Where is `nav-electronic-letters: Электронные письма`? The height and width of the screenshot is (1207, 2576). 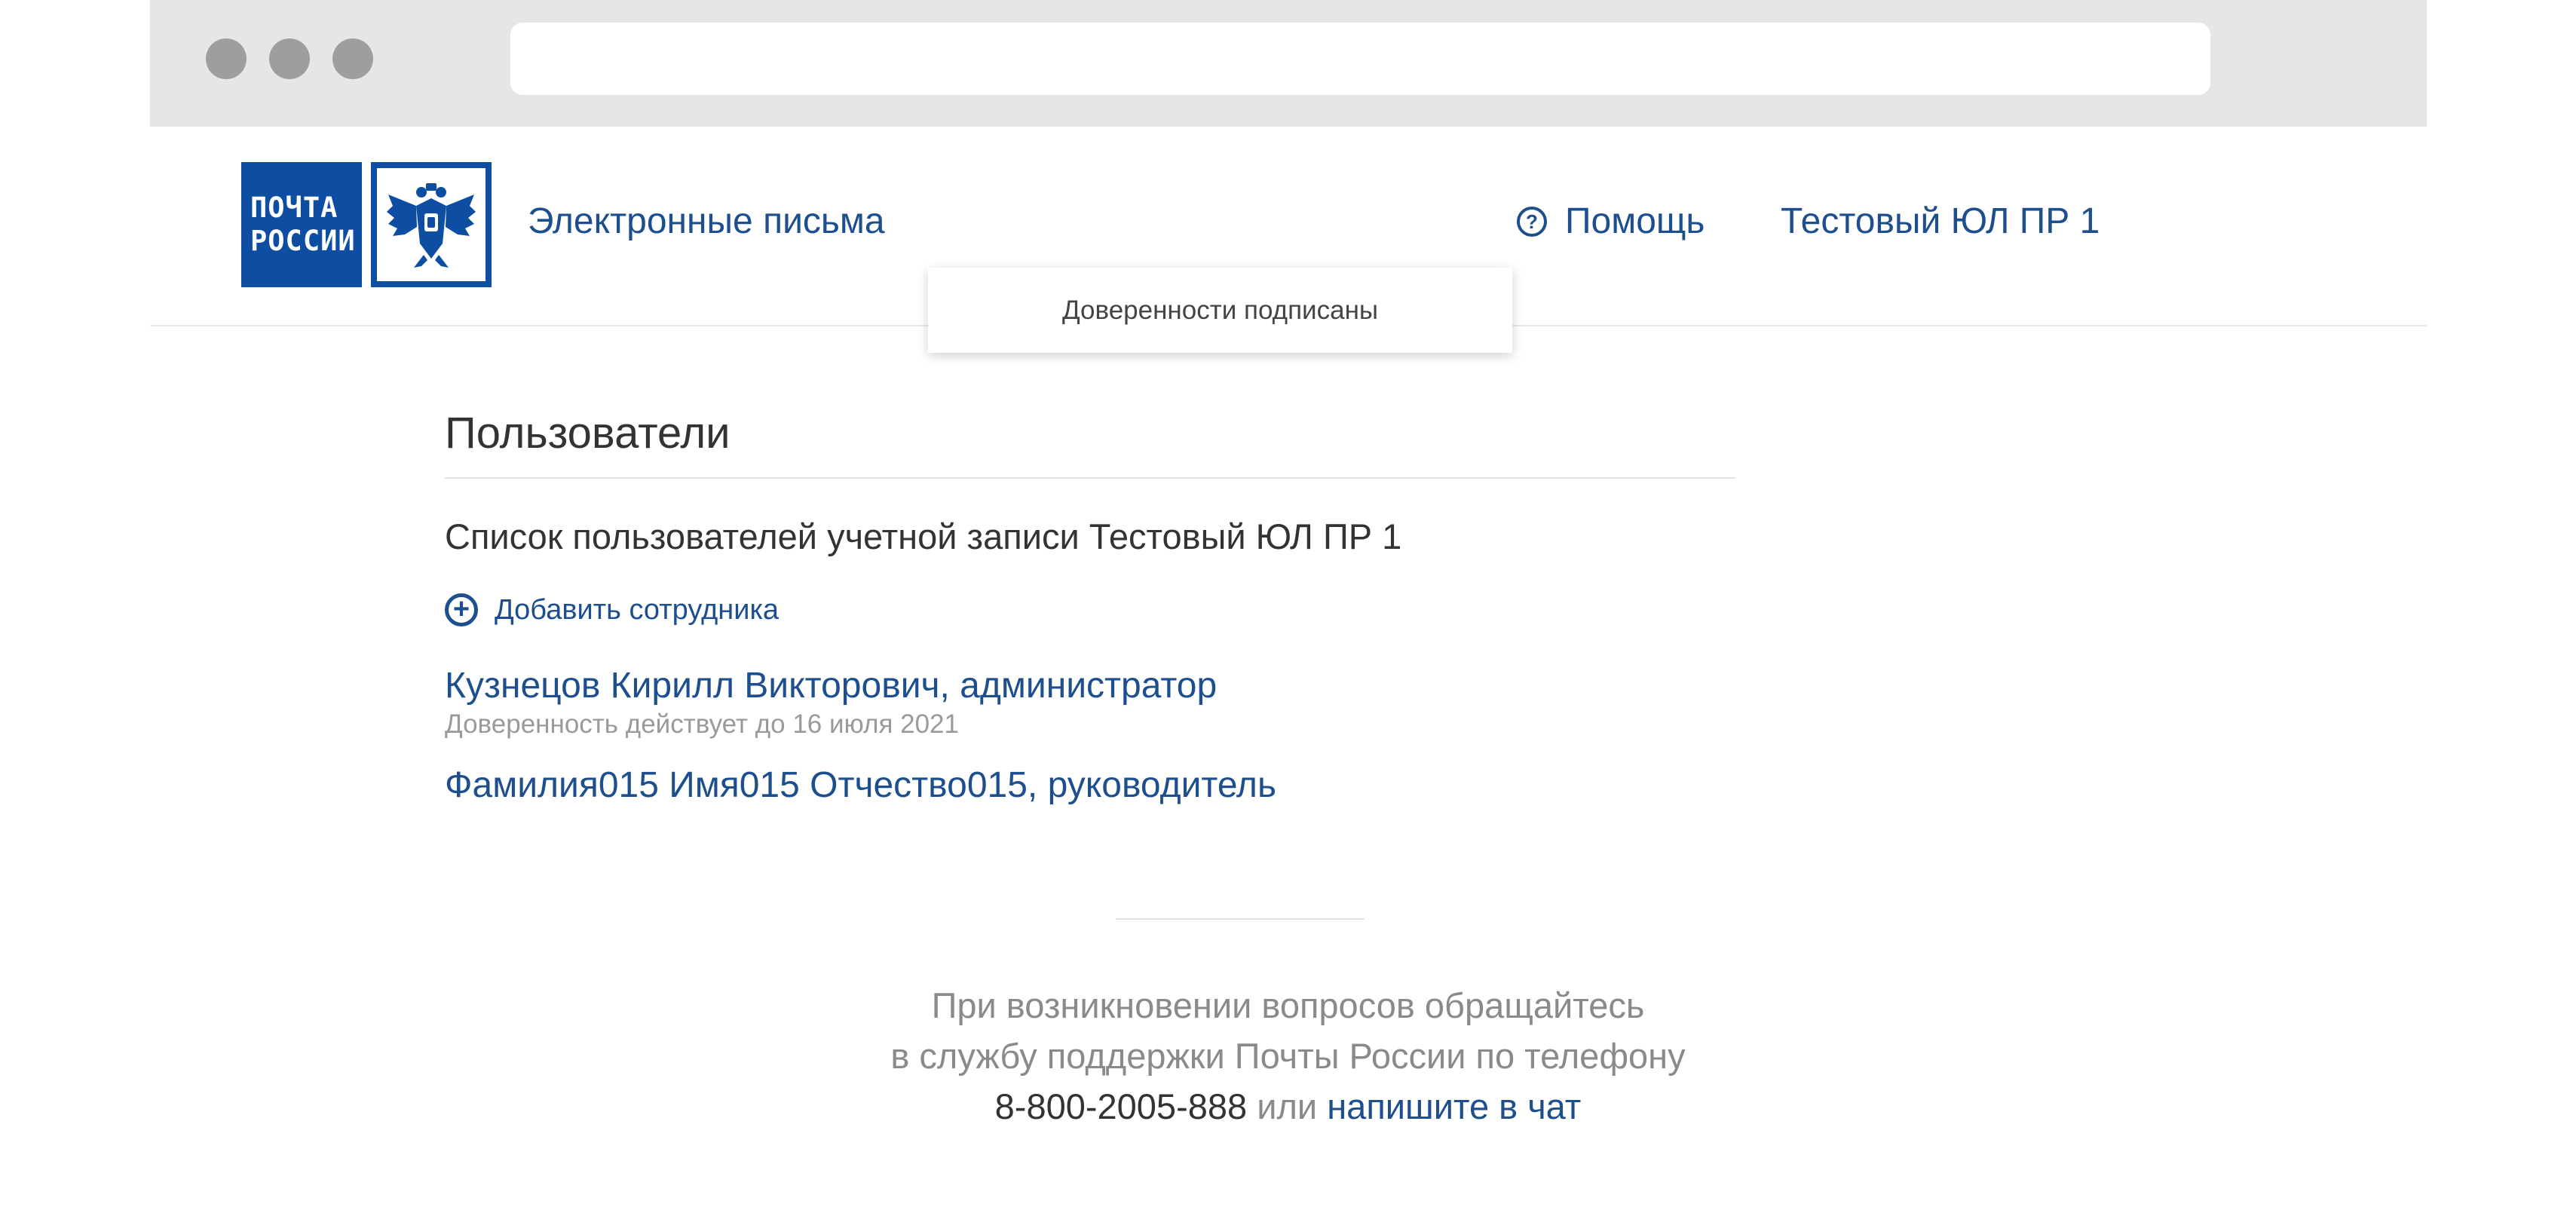
nav-electronic-letters: Электронные письма is located at coordinates (706, 221).